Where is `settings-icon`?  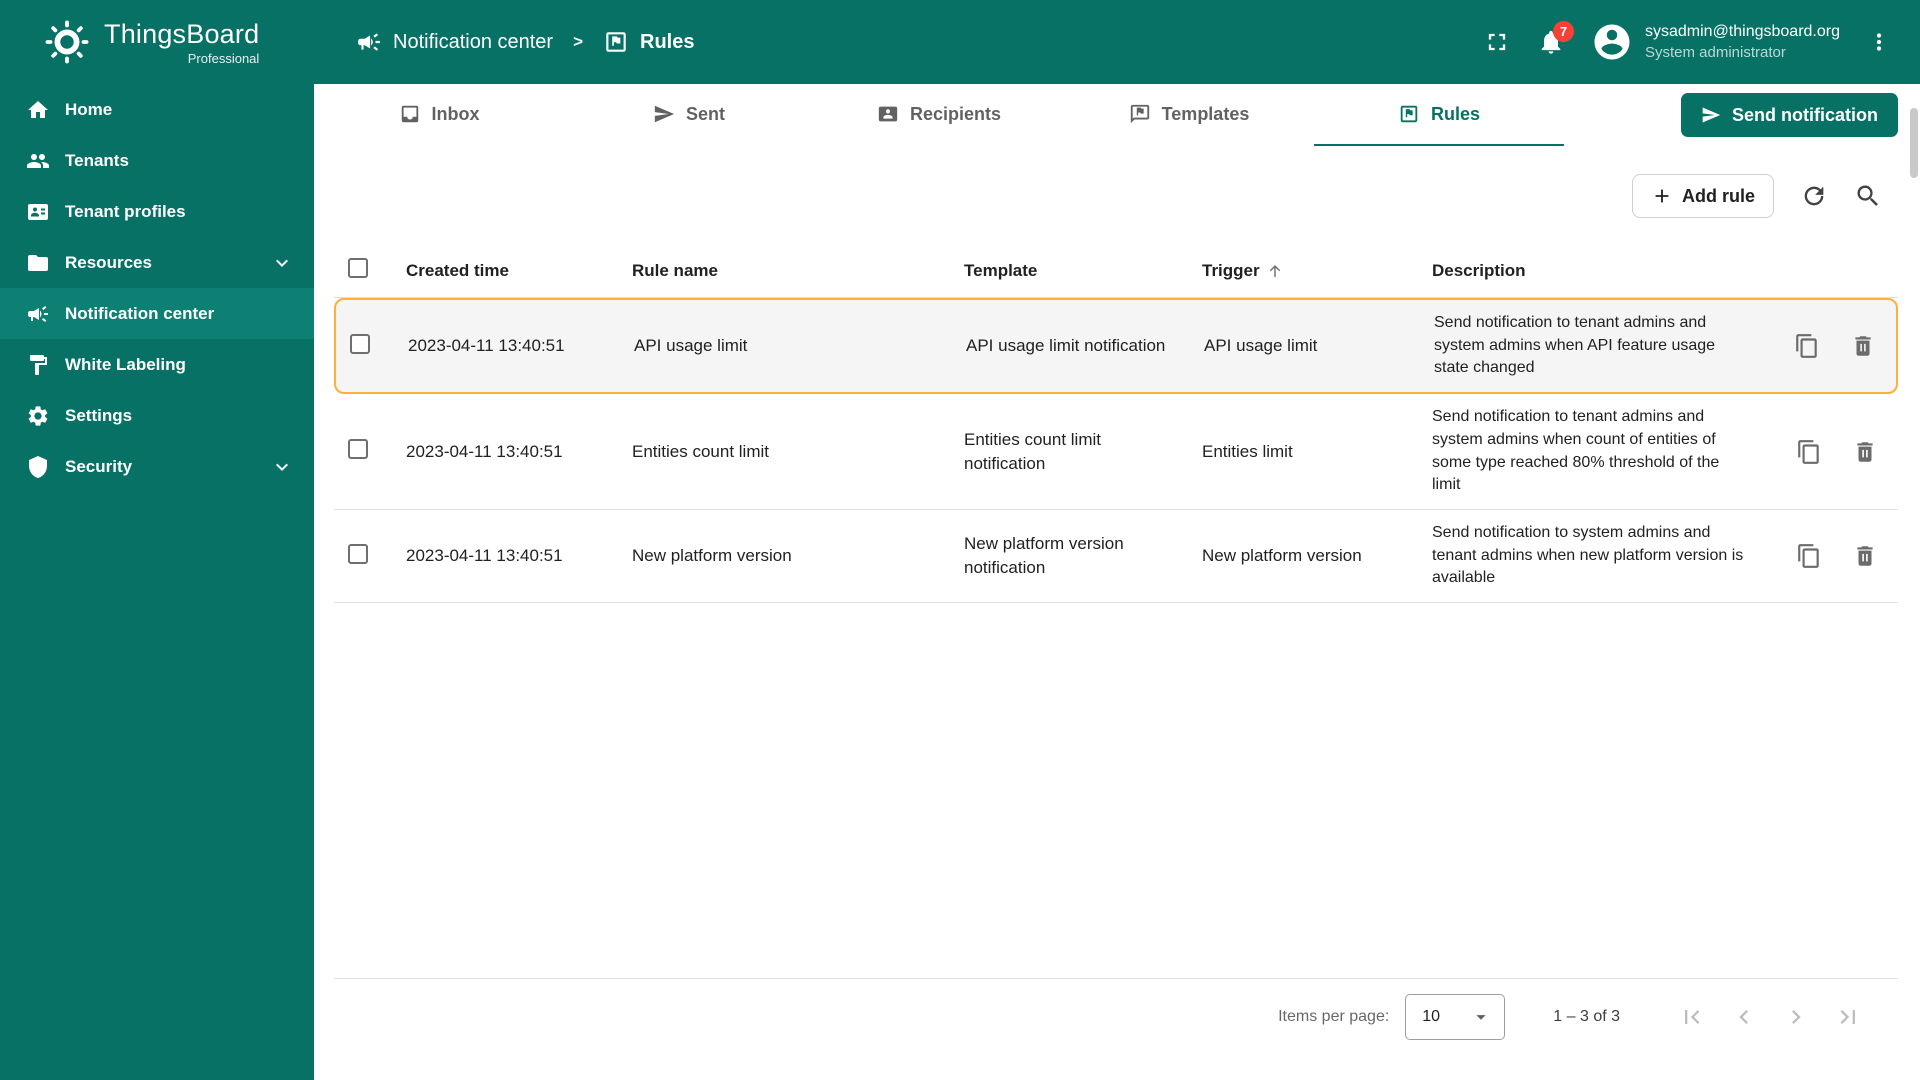
settings-icon is located at coordinates (38, 416).